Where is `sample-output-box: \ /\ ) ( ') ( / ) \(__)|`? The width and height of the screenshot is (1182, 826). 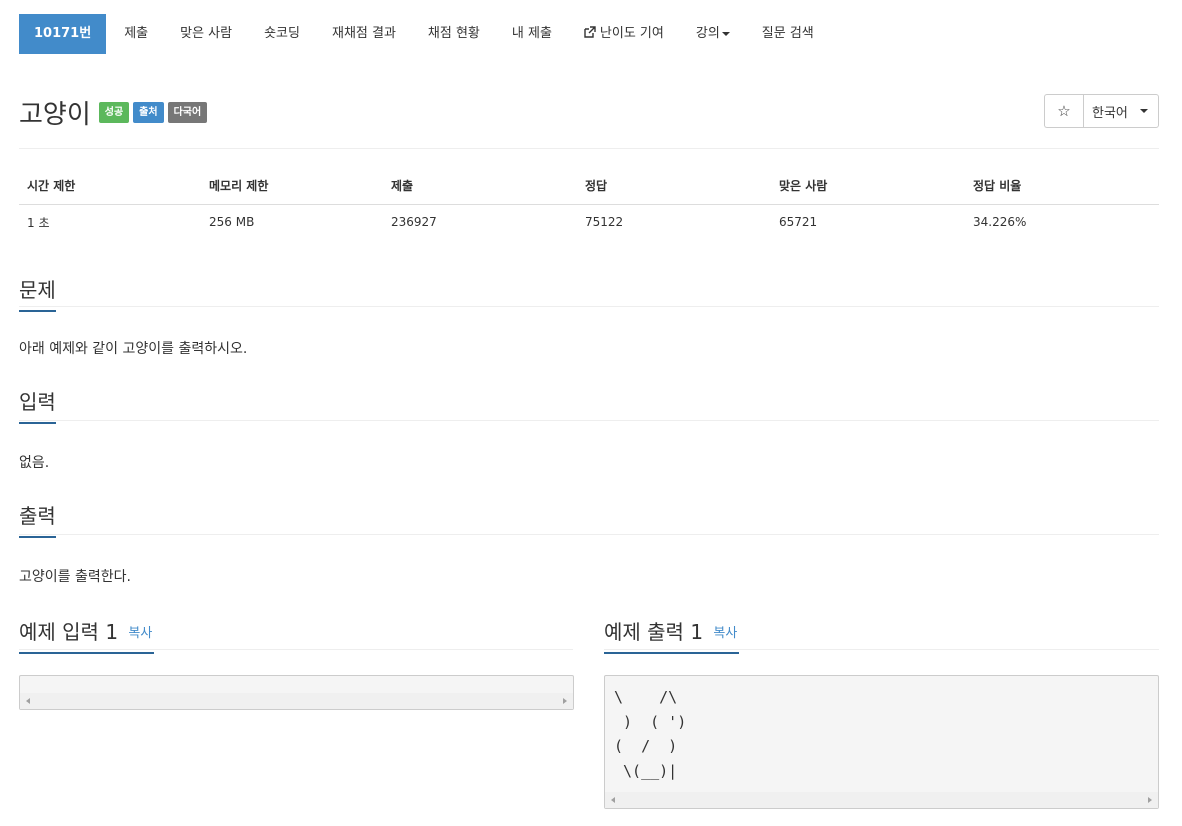
sample-output-box: \ /\ ) ( ') ( / ) \(__)| is located at coordinates (881, 742).